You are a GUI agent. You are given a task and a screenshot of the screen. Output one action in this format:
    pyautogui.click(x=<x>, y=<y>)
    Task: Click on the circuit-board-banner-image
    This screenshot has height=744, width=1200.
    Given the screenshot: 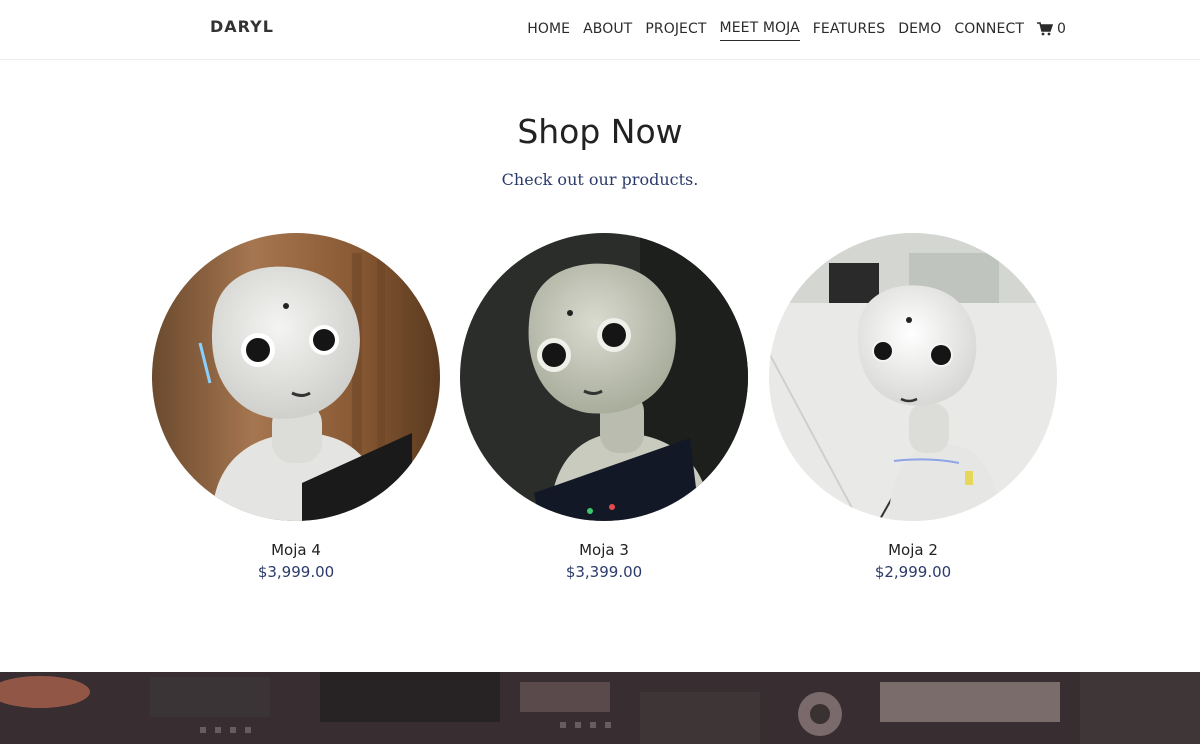 What is the action you would take?
    pyautogui.click(x=600, y=708)
    